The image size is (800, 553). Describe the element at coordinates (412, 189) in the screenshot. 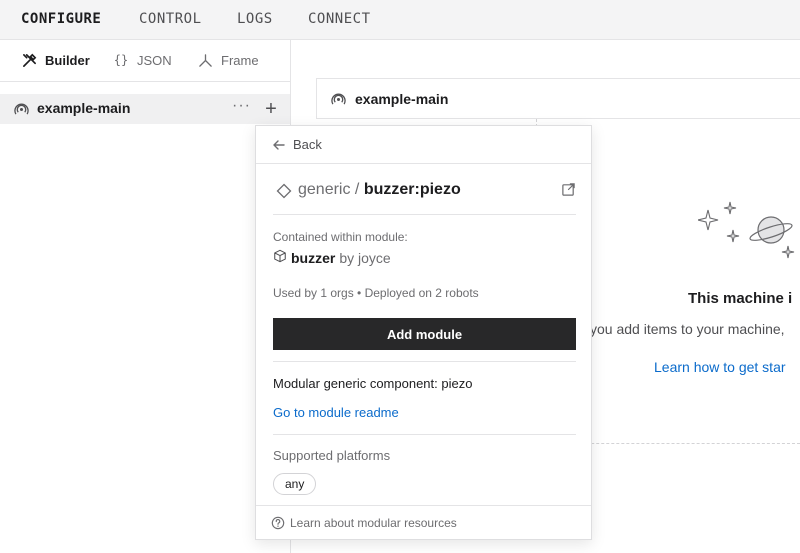

I see `resource-model: buzzer:piezo` at that location.